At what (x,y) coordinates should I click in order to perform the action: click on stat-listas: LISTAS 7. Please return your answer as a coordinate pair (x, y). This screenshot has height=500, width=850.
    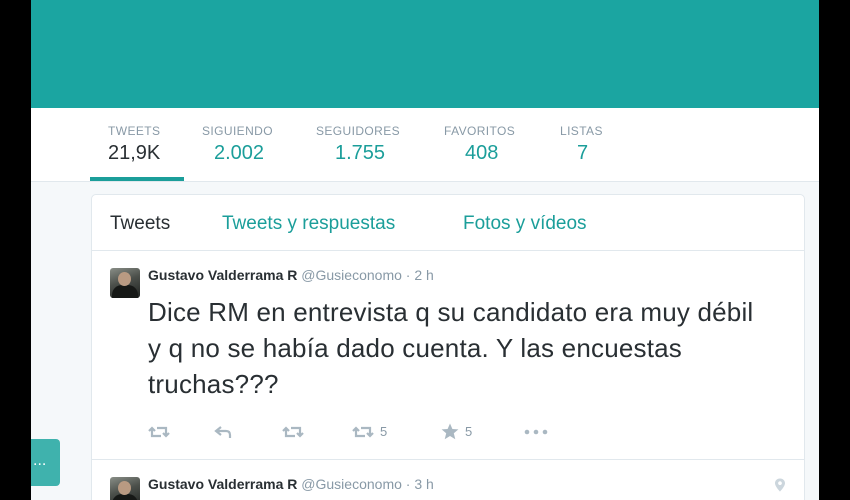
    Looking at the image, I should click on (581, 152).